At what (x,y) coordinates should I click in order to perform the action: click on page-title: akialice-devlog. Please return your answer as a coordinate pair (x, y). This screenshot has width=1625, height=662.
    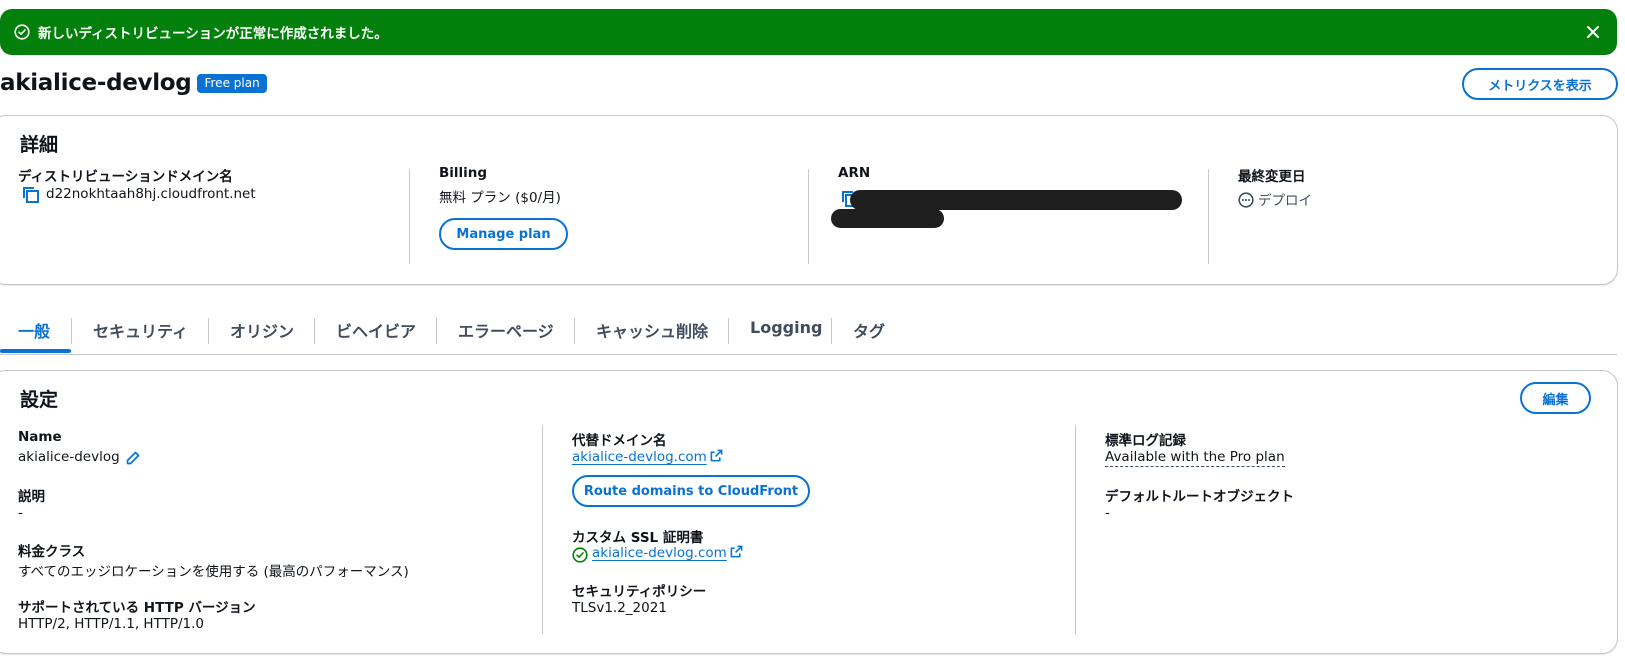
    Looking at the image, I should click on (96, 83).